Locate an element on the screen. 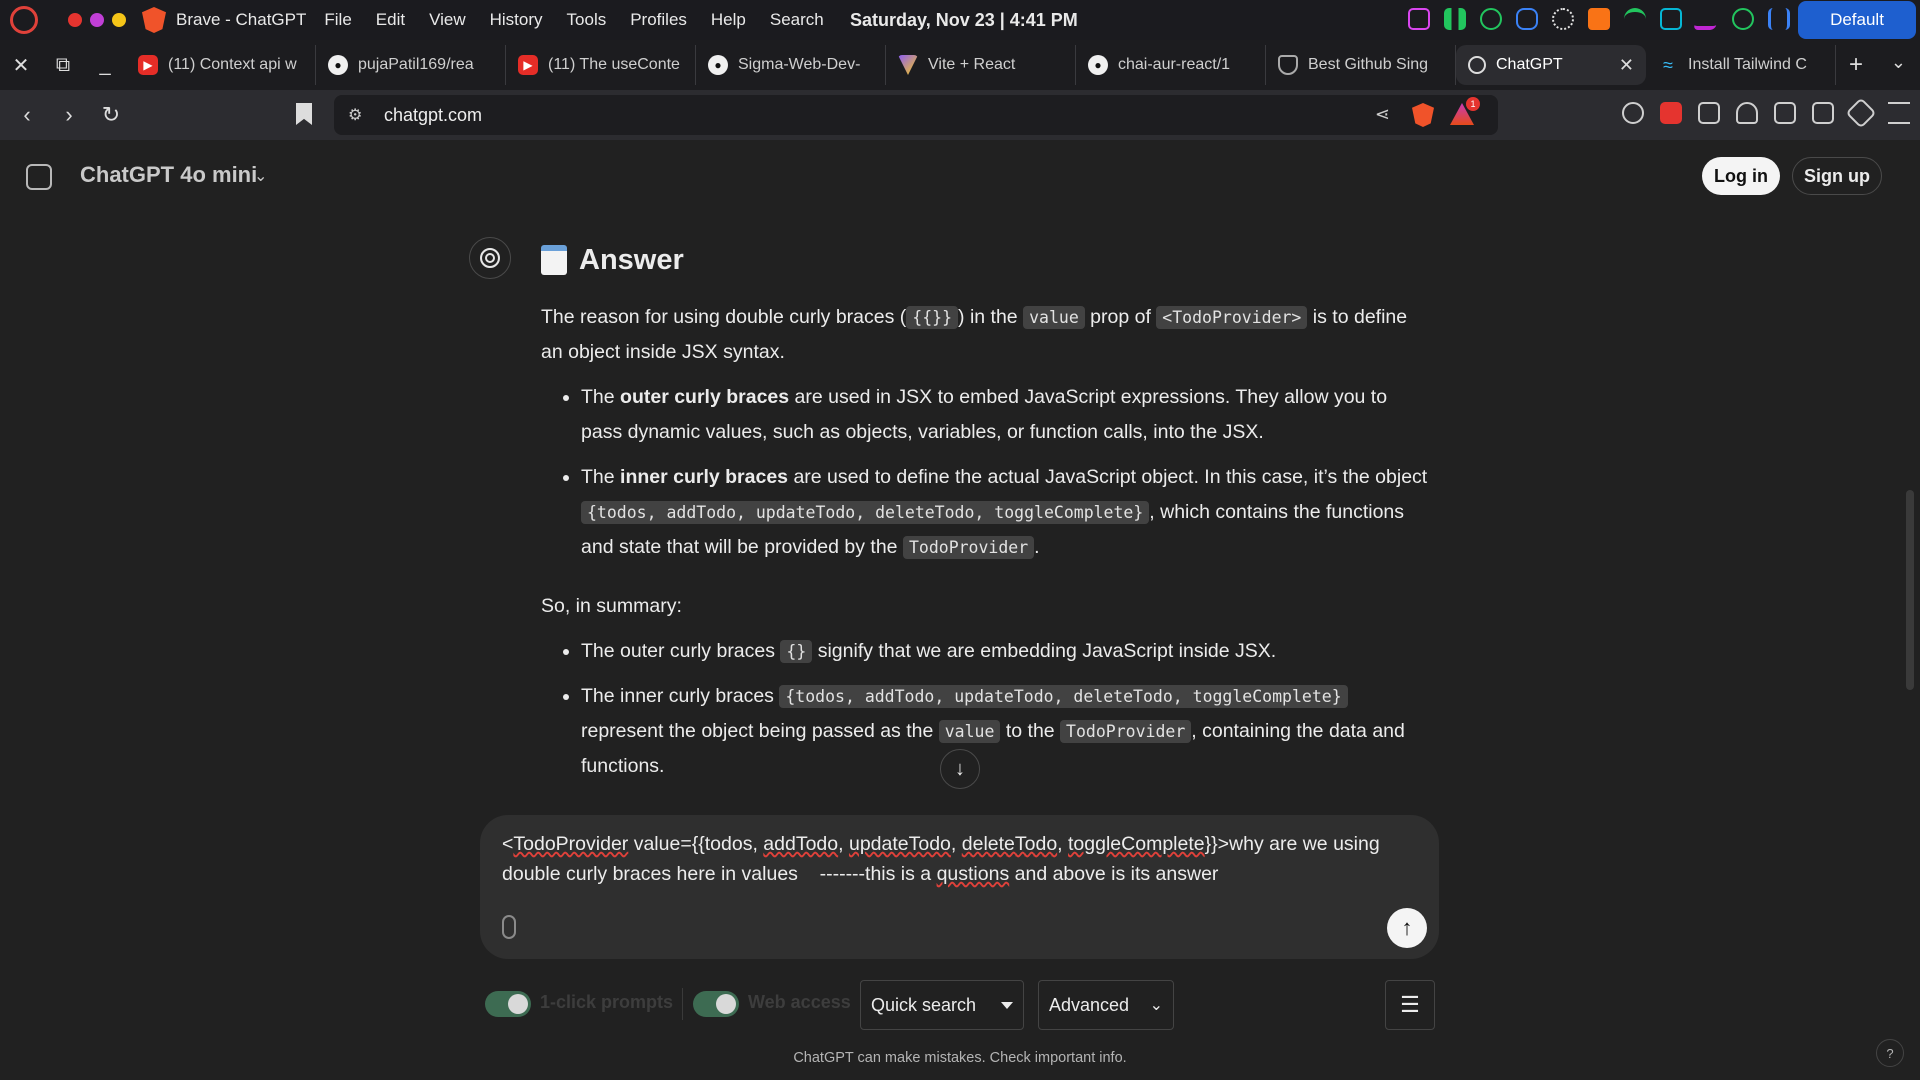 This screenshot has height=1080, width=1920. reload-icon: ↻ is located at coordinates (111, 115).